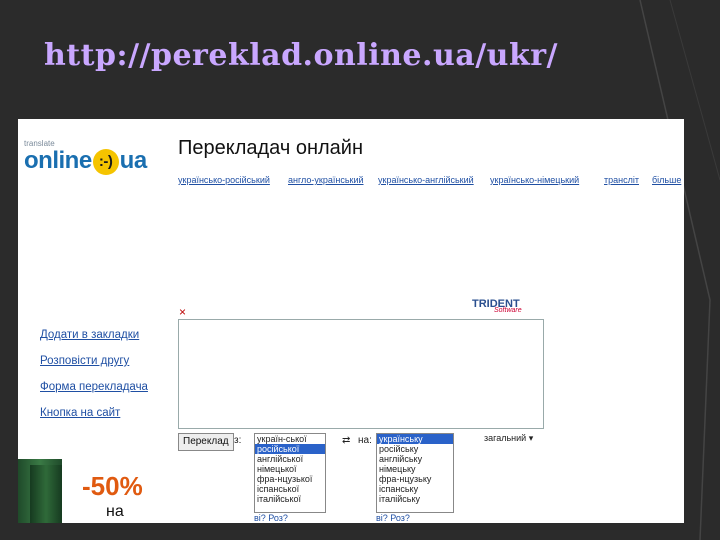  What do you see at coordinates (508, 310) in the screenshot?
I see `trident-brand-sub: Software` at bounding box center [508, 310].